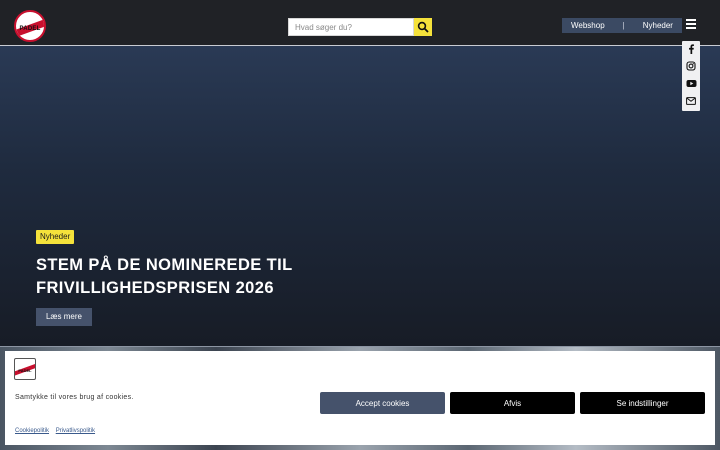 This screenshot has width=720, height=450. I want to click on cookie-settings-button: Se indstillinger, so click(642, 403).